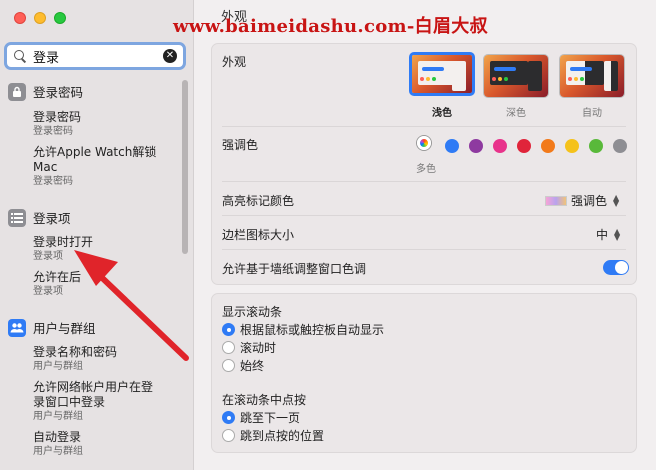 This screenshot has width=656, height=470. I want to click on sidebar-icon-size-value: 中, so click(602, 235).